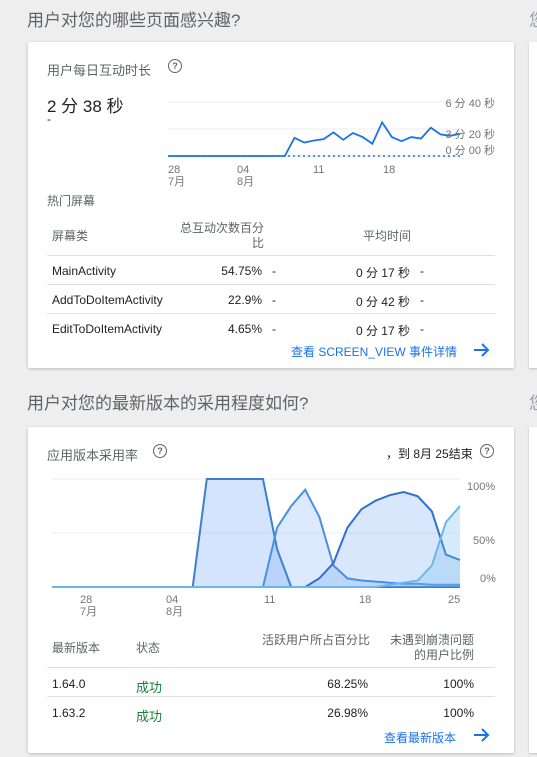 Image resolution: width=537 pixels, height=757 pixels. What do you see at coordinates (168, 403) in the screenshot?
I see `section-title-adoption: 用户对您的最新版本的采用程度如何?` at bounding box center [168, 403].